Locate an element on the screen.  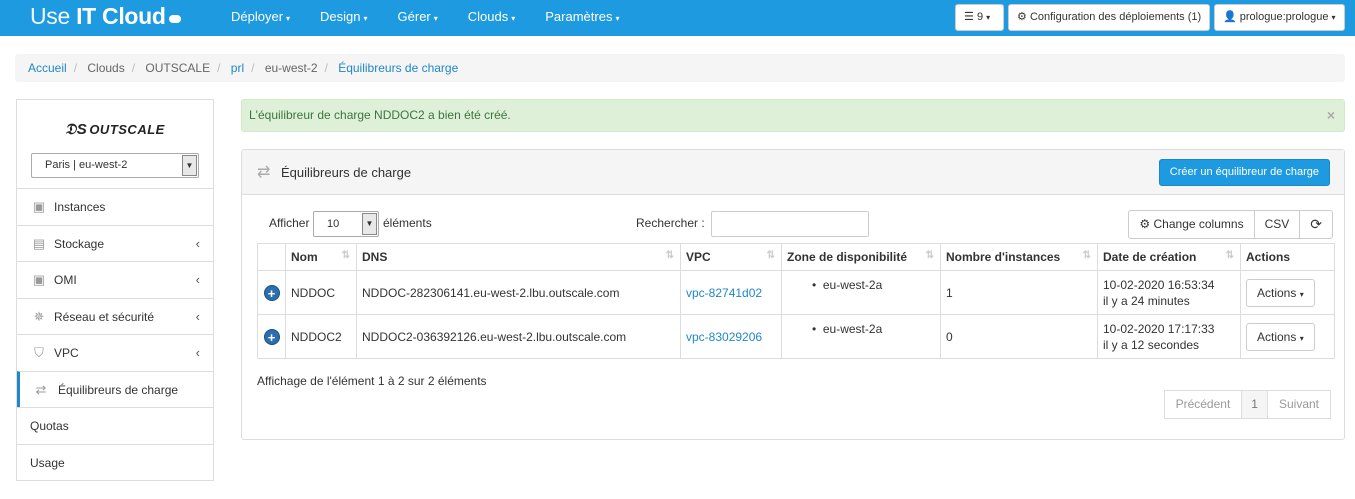
cell-name: NDDOC is located at coordinates (321, 292).